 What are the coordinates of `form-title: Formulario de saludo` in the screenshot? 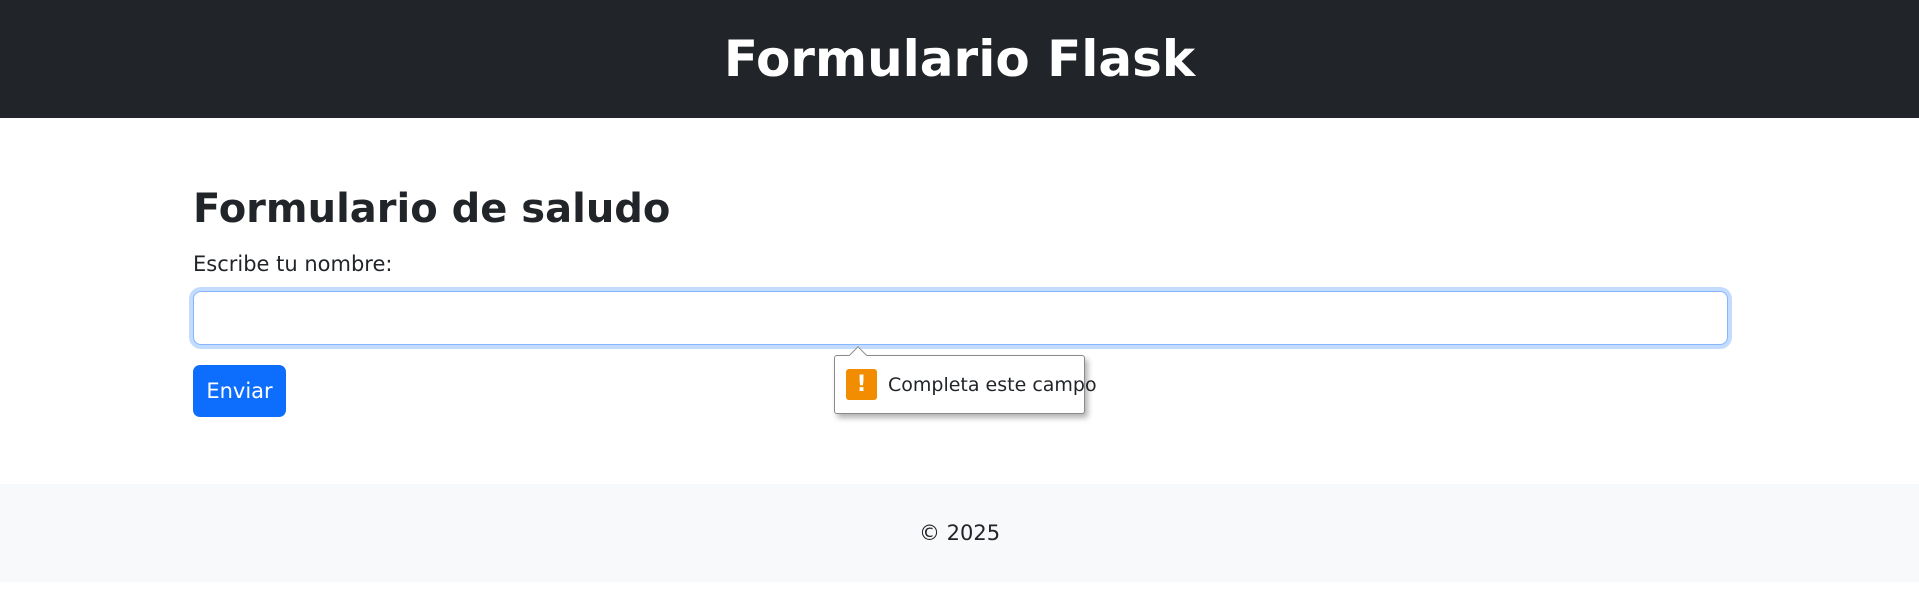 It's located at (432, 209).